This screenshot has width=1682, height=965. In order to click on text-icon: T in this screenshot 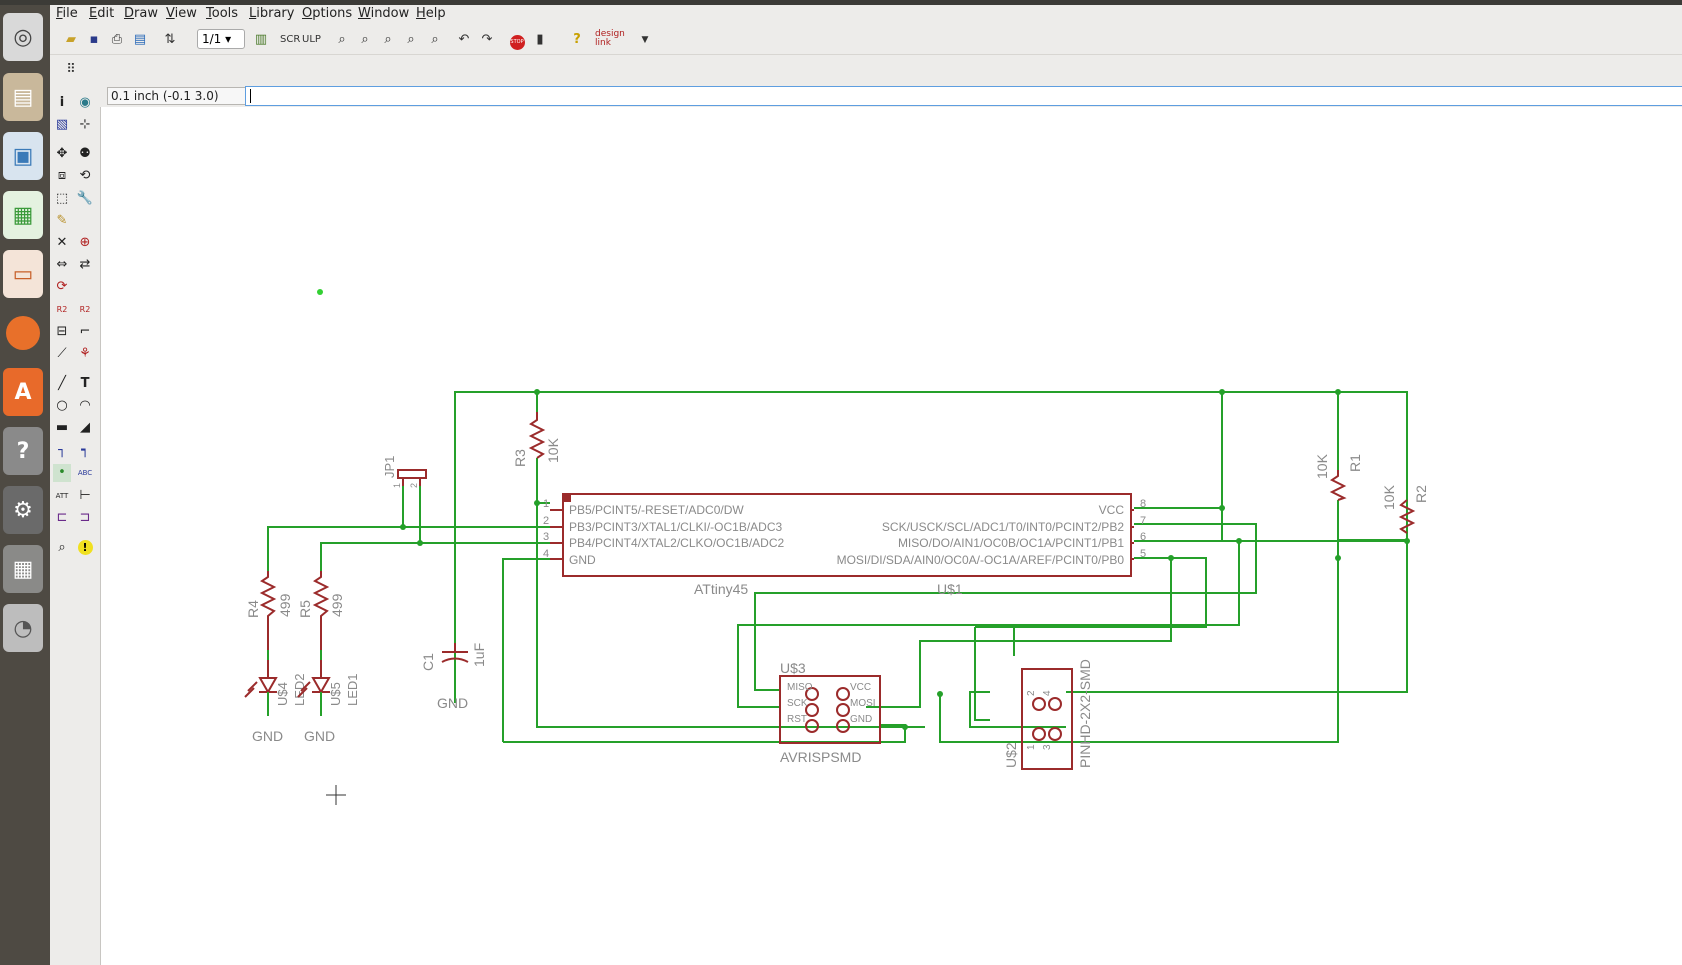, I will do `click(85, 384)`.